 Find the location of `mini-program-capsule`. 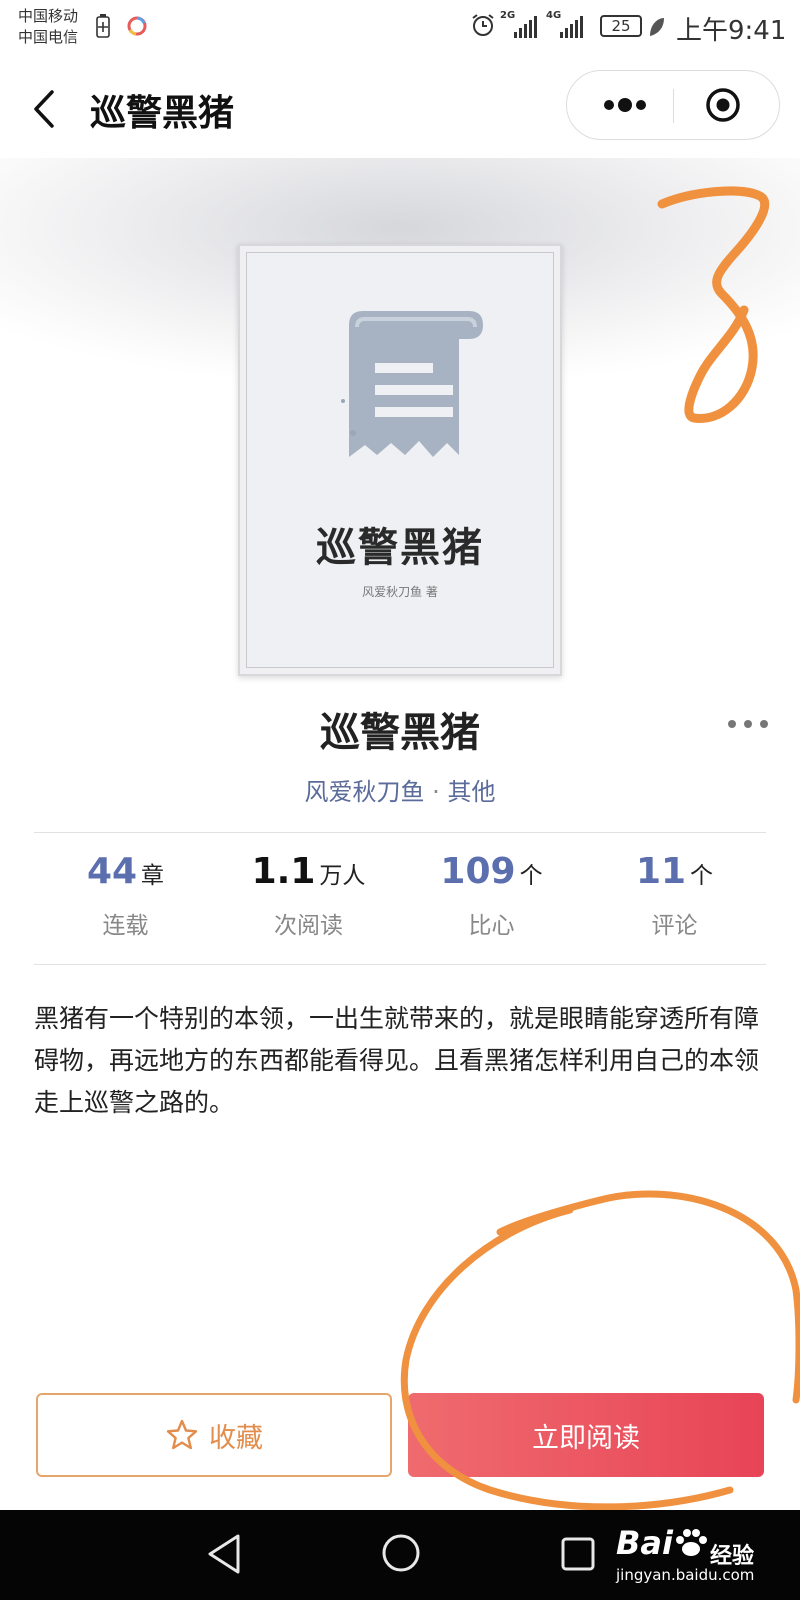

mini-program-capsule is located at coordinates (673, 105).